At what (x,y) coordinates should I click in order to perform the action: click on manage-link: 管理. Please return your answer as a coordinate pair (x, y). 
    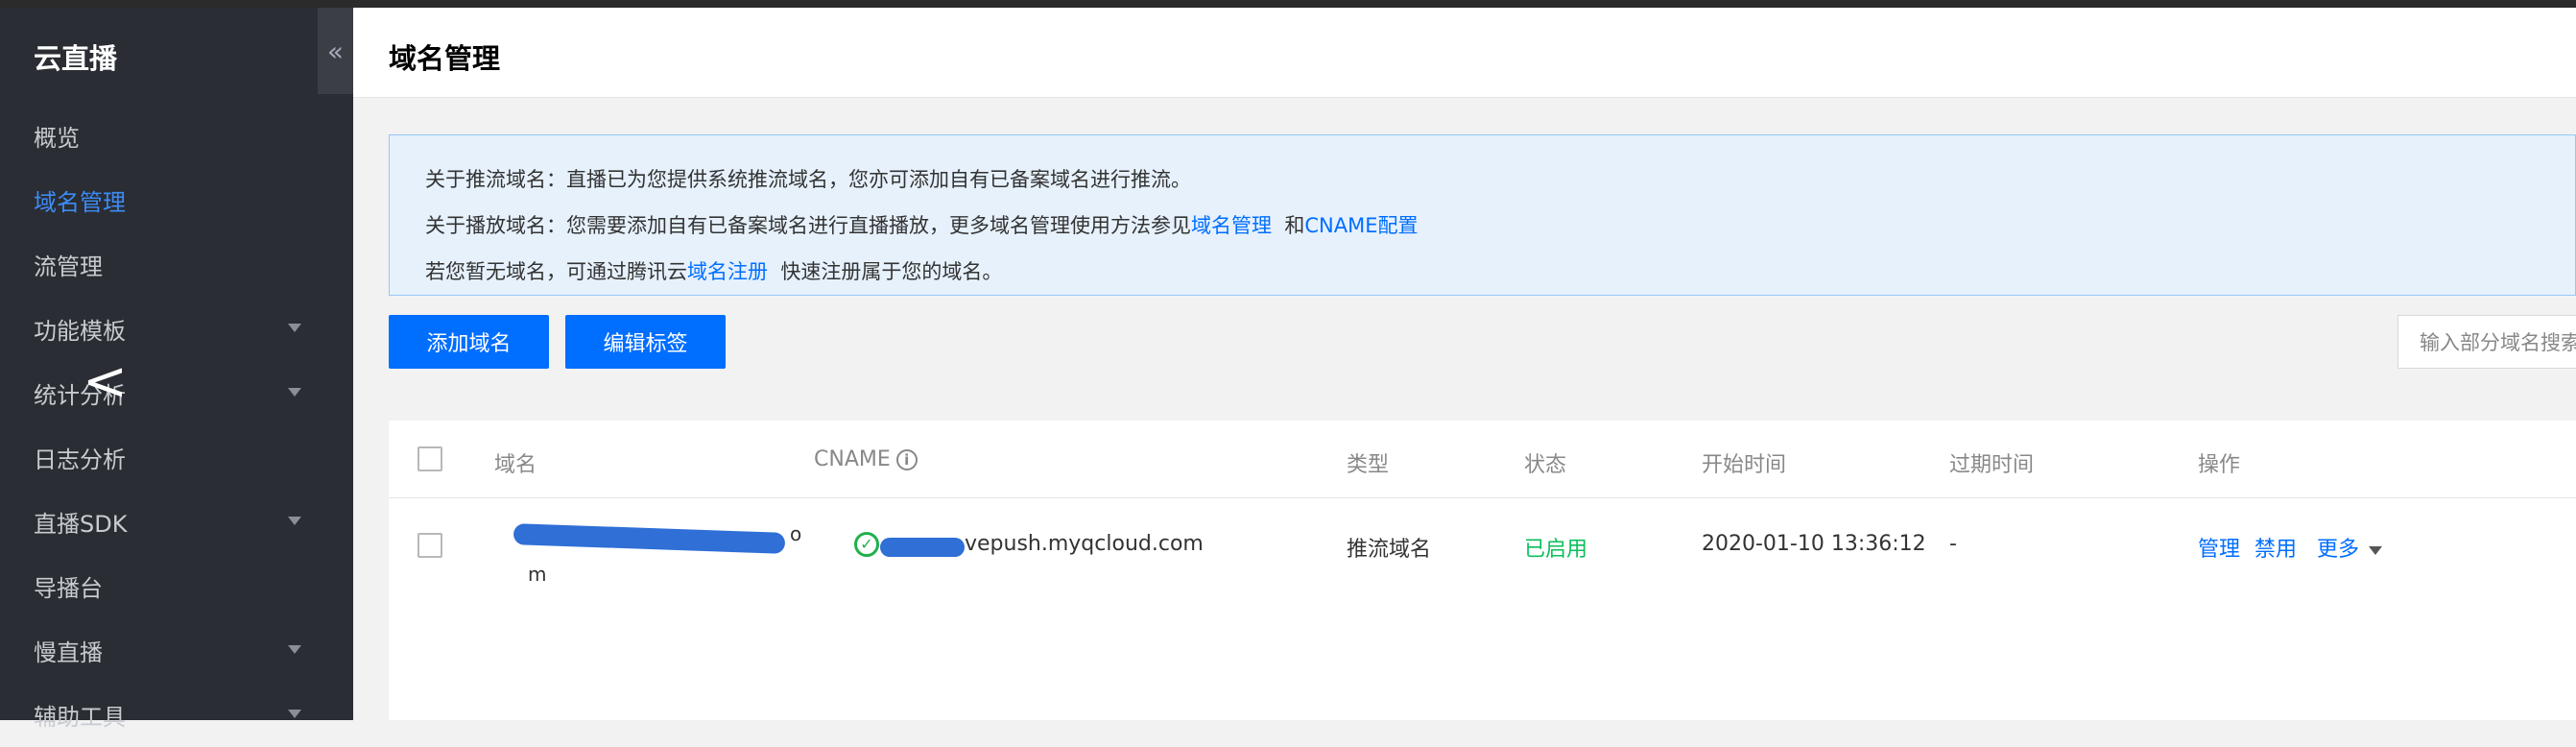
    Looking at the image, I should click on (2219, 550).